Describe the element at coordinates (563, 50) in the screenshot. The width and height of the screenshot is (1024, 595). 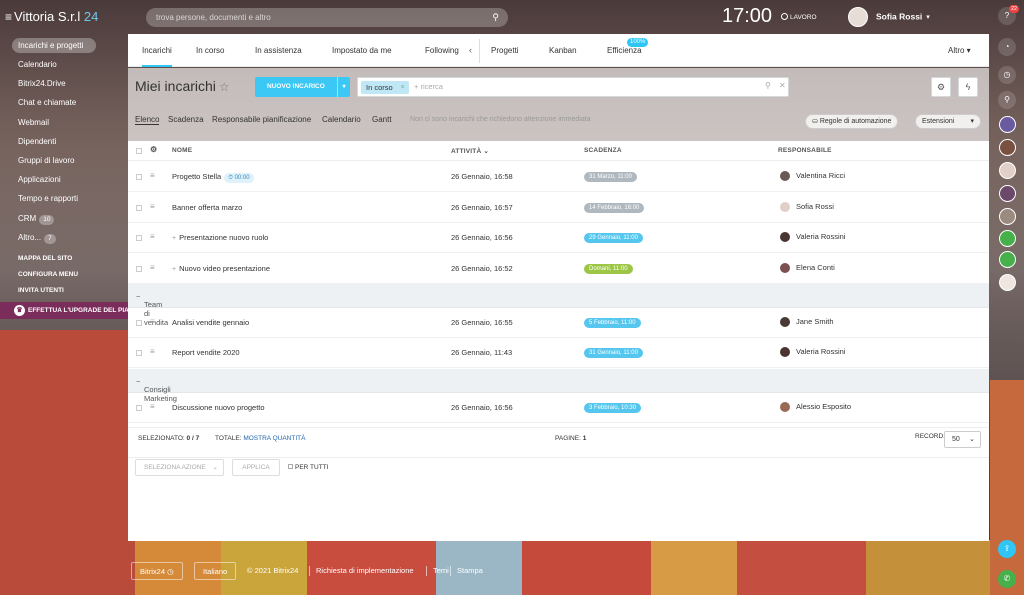
I see `tab-kanban: Kanban` at that location.